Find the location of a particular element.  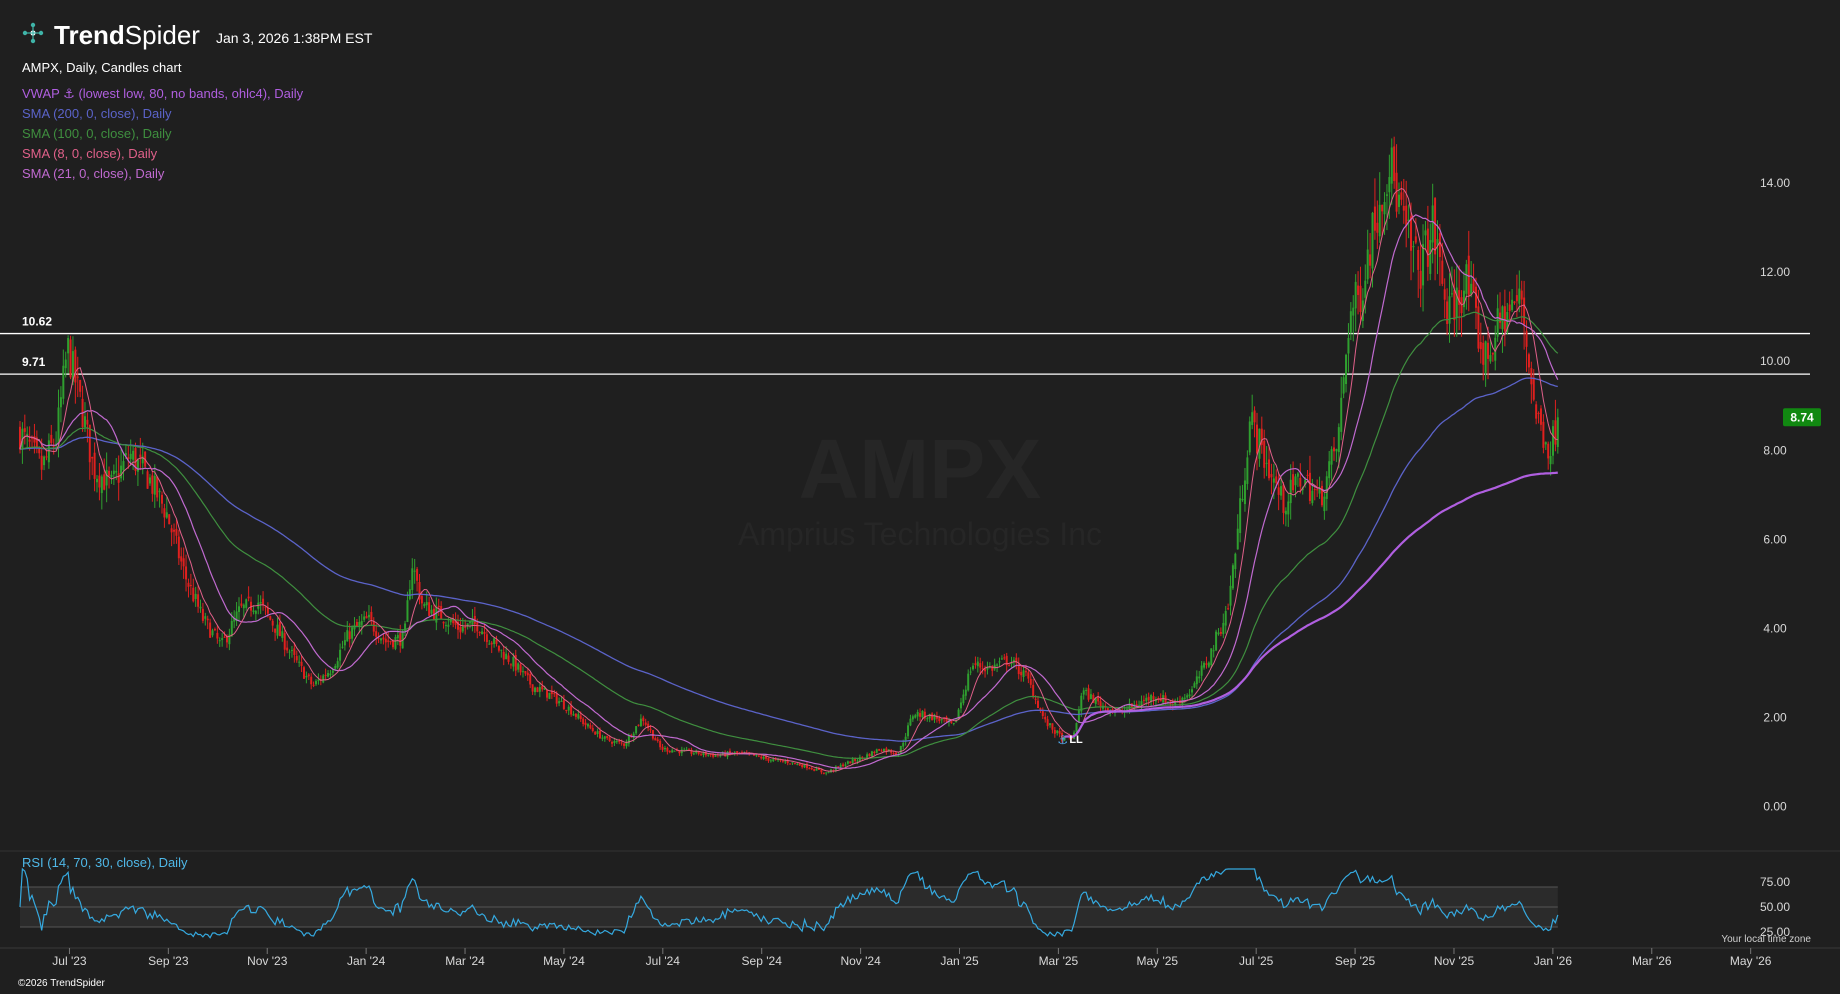

indicator-sma21-label: SMA (21, 0, close), Daily is located at coordinates (93, 173).